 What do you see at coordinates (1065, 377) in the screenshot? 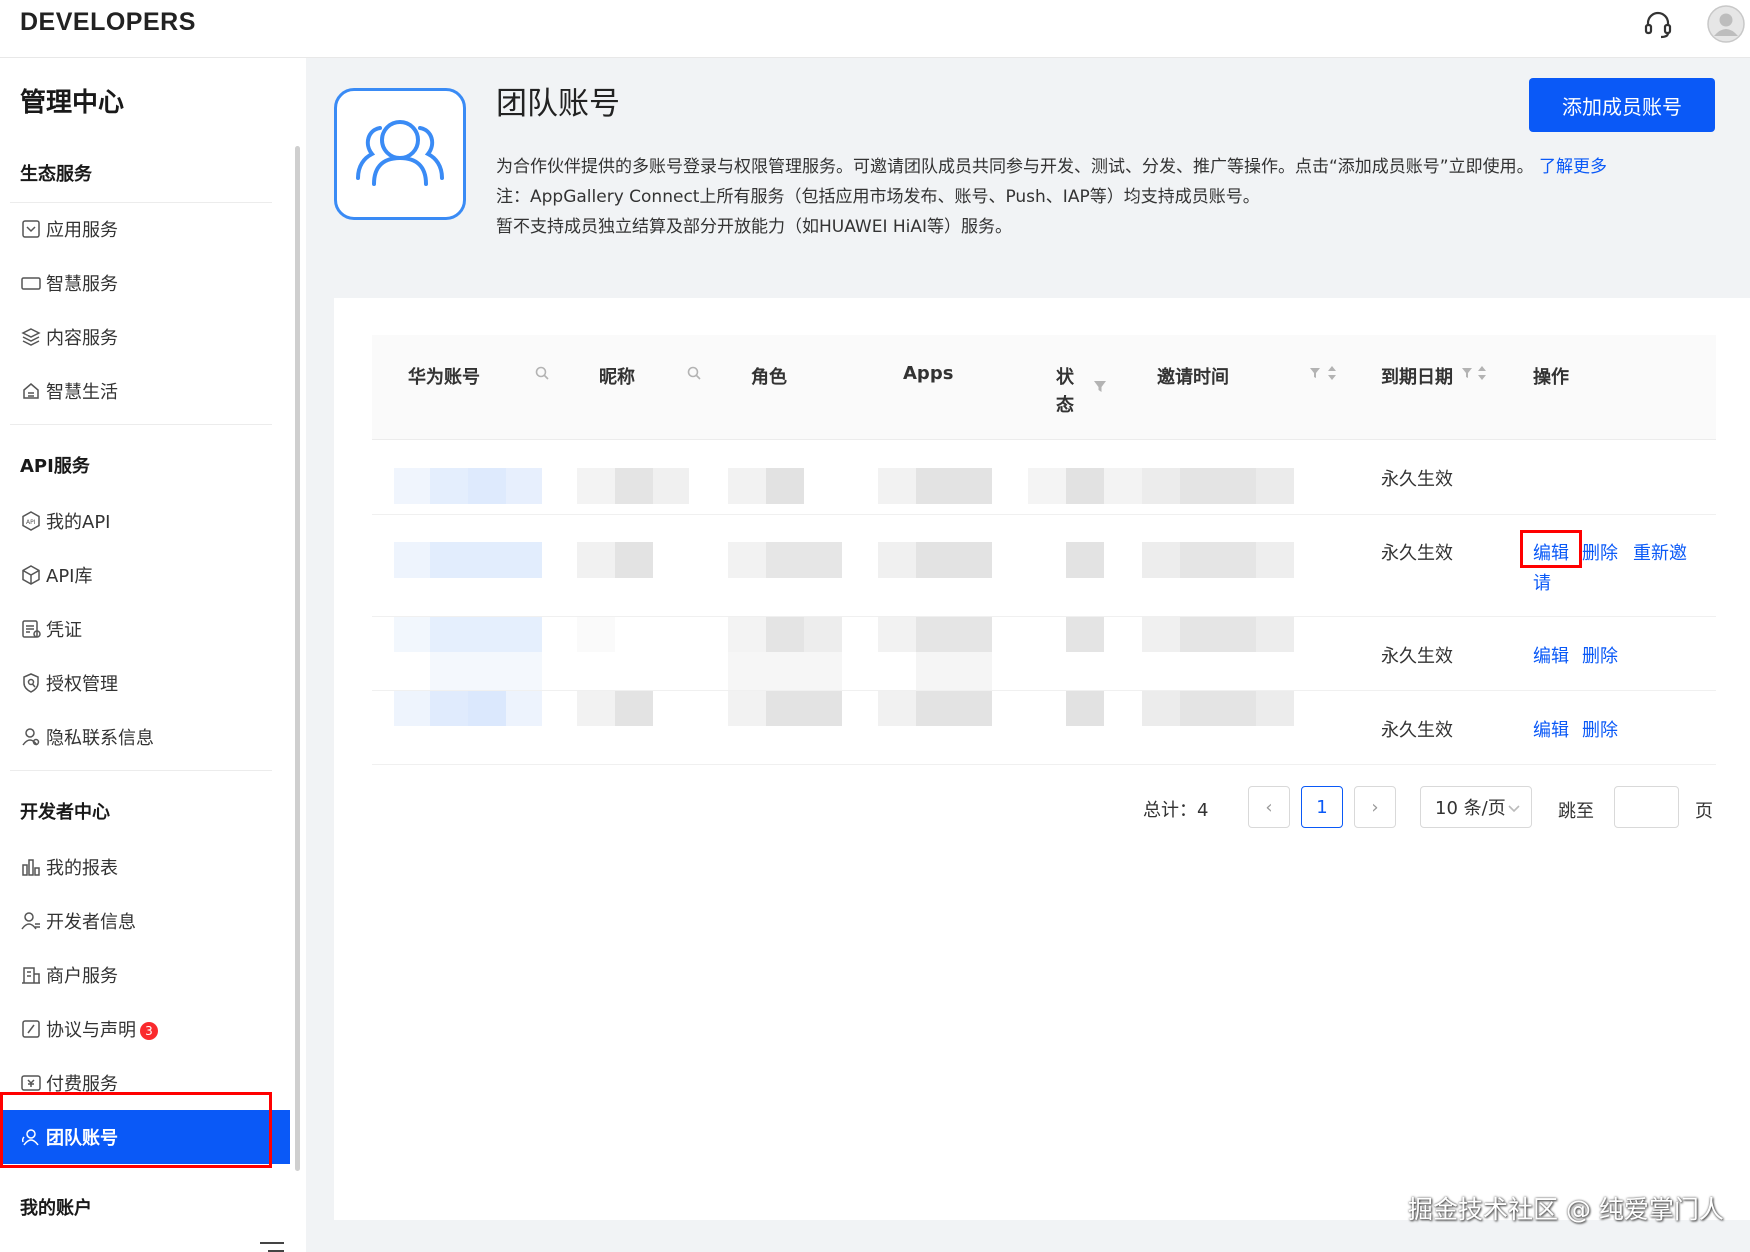
I see `column-header-status-1: 状` at bounding box center [1065, 377].